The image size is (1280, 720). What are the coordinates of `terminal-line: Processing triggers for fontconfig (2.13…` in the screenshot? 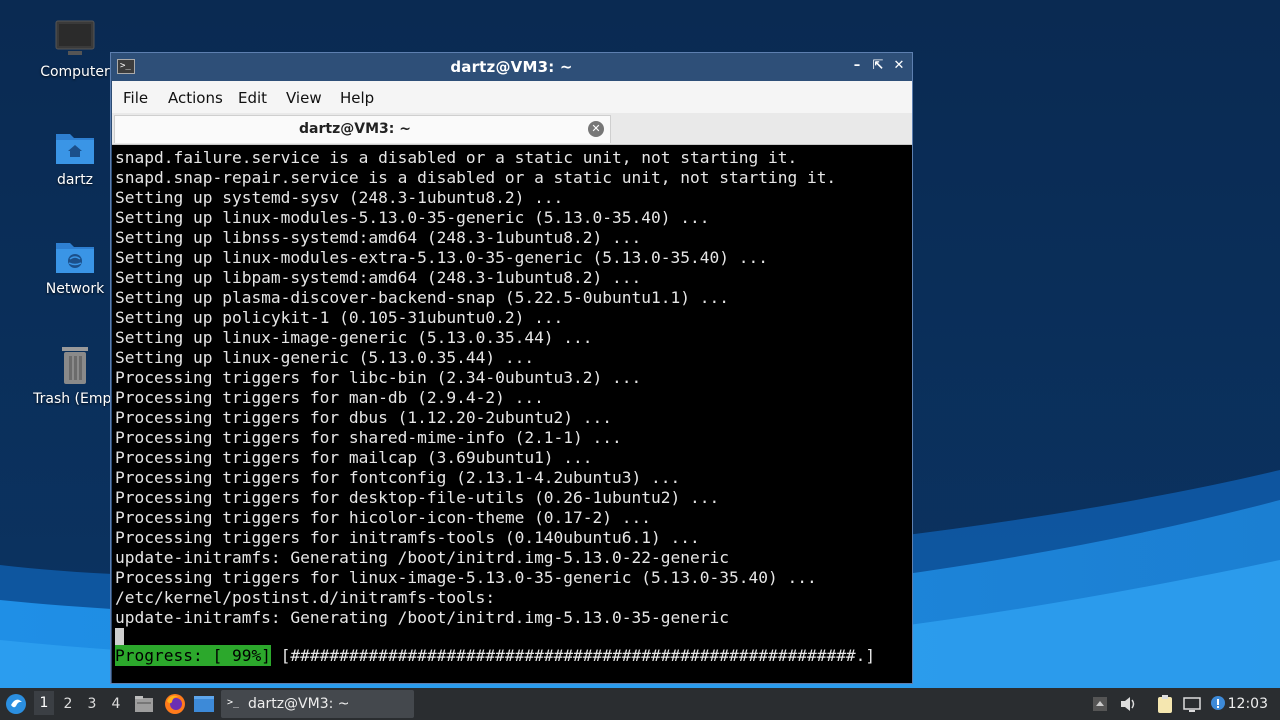 It's located at (398, 477).